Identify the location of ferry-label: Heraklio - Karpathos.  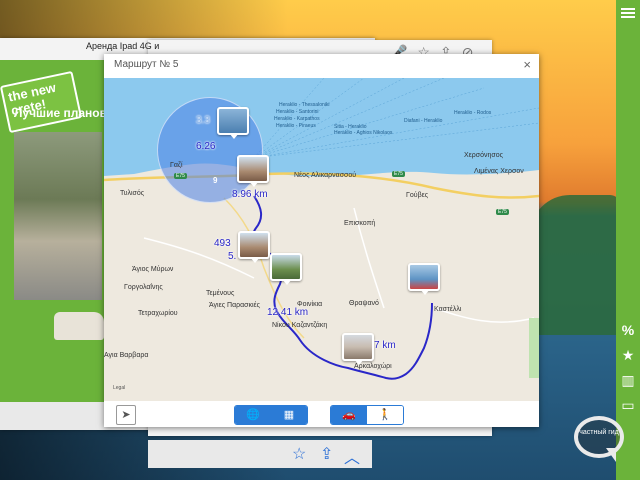
(297, 119).